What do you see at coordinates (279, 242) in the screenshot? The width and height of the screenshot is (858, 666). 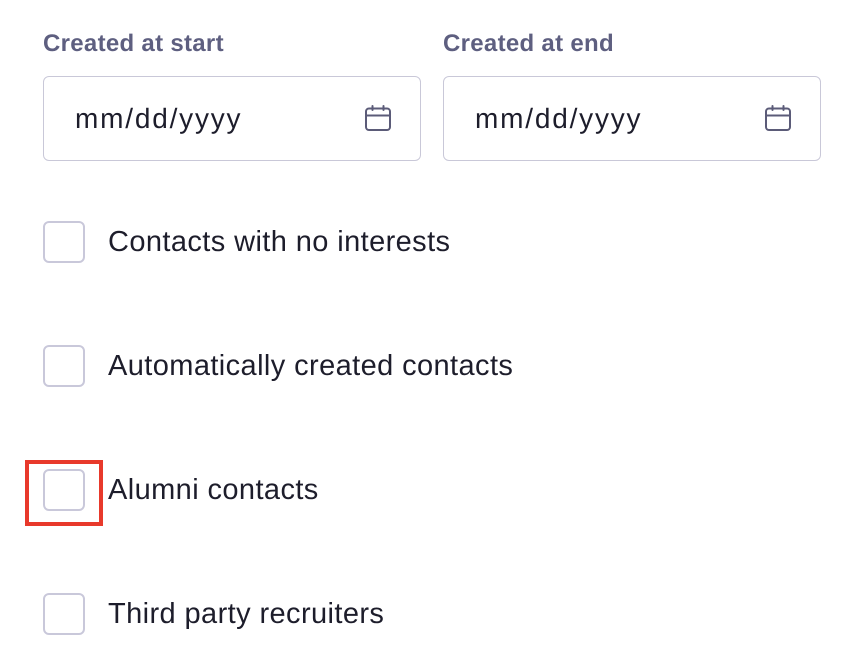 I see `checkbox-label: Contacts with no interests` at bounding box center [279, 242].